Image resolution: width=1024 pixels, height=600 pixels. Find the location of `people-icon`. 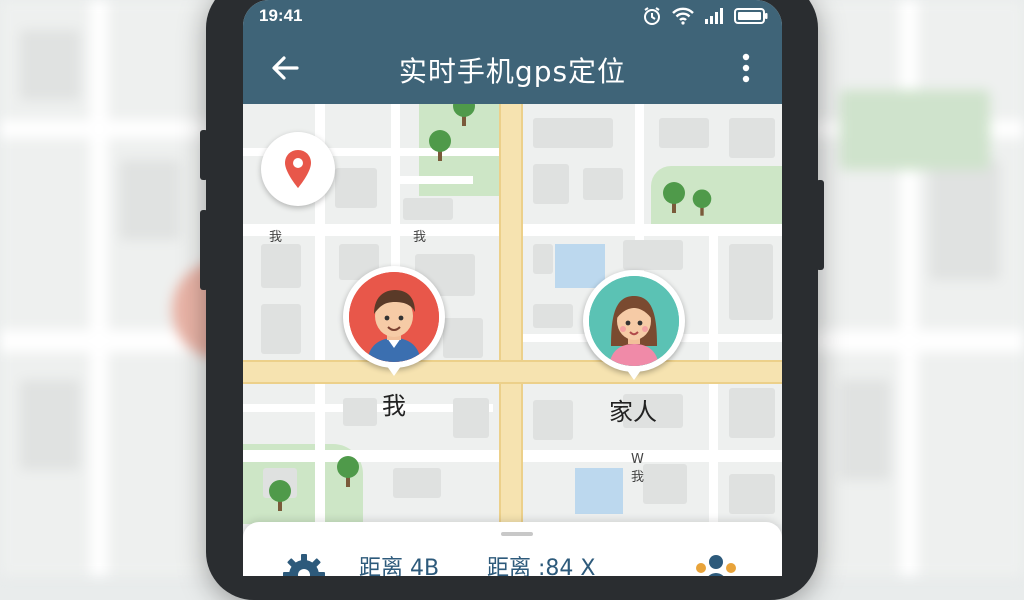

people-icon is located at coordinates (716, 564).